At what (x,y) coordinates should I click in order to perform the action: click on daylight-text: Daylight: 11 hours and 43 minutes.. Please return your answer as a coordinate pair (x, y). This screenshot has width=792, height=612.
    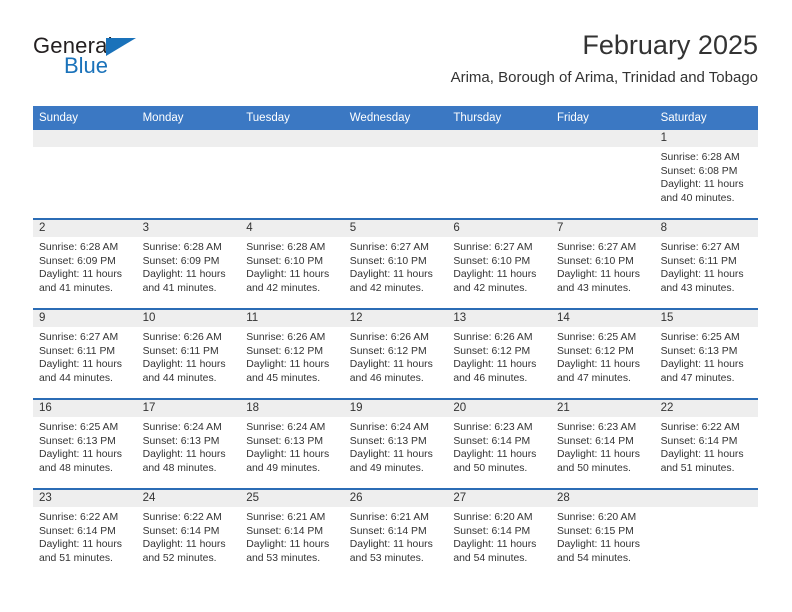
    Looking at the image, I should click on (598, 281).